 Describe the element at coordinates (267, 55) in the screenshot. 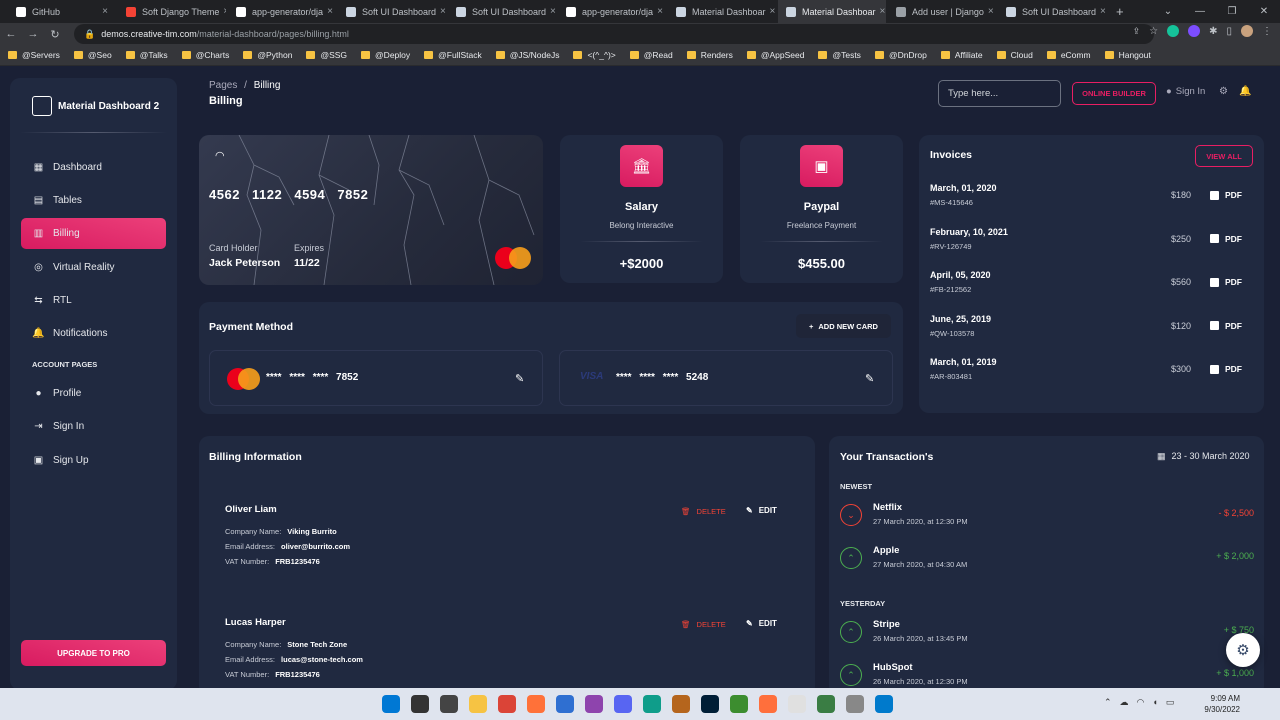

I see `bookmark-item: @Python` at that location.